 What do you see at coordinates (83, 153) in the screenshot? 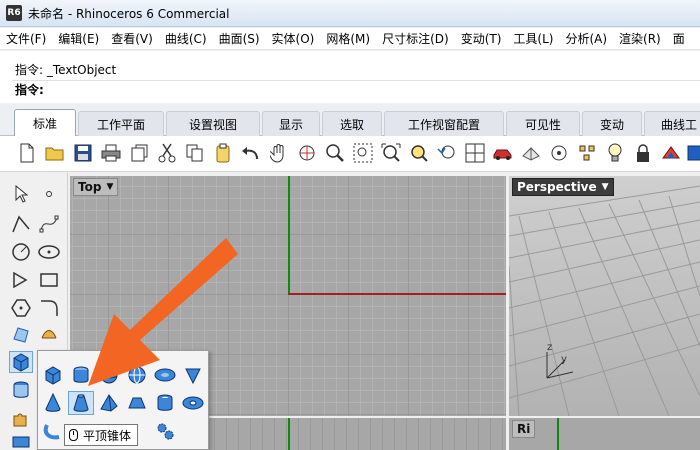
I see `save-icon` at bounding box center [83, 153].